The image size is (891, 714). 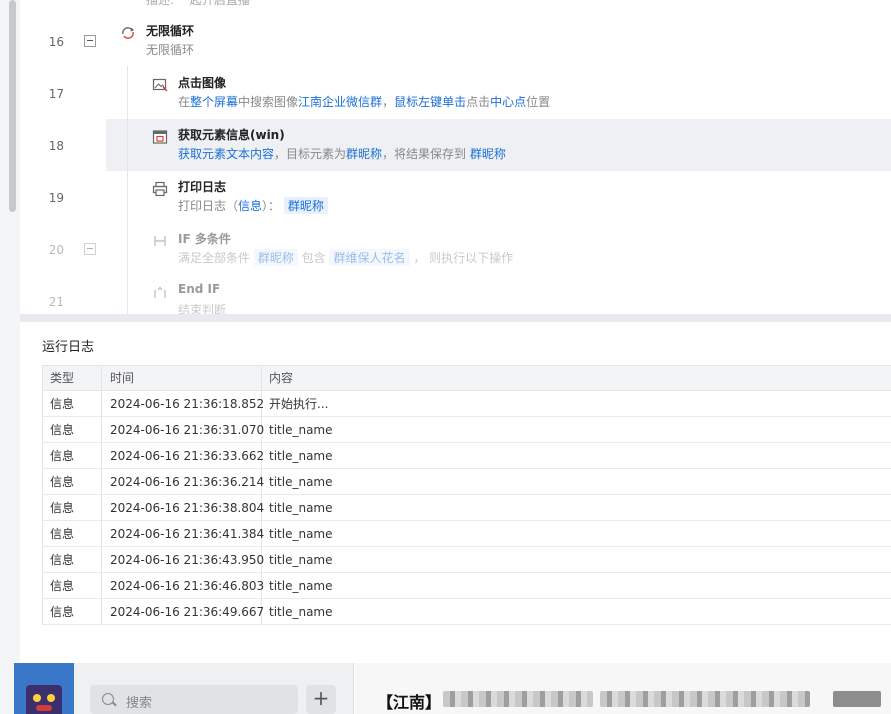 I want to click on line-number: 18, so click(x=56, y=146).